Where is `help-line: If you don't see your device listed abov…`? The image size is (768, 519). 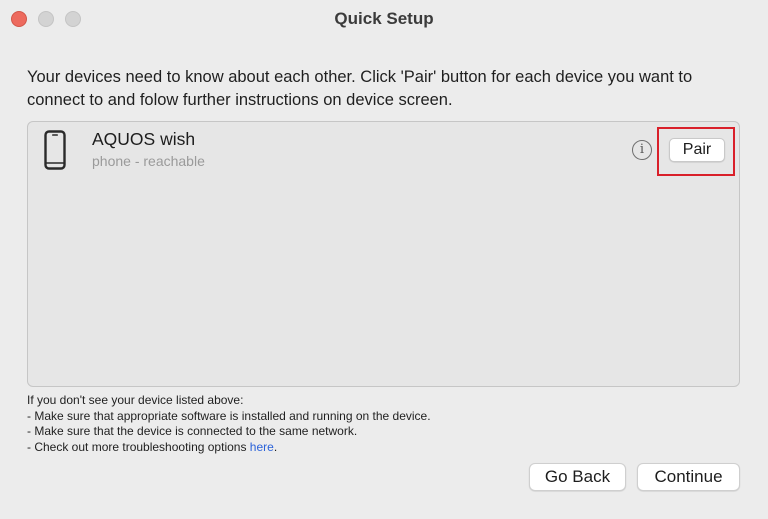
help-line: If you don't see your device listed abov… is located at coordinates (135, 400).